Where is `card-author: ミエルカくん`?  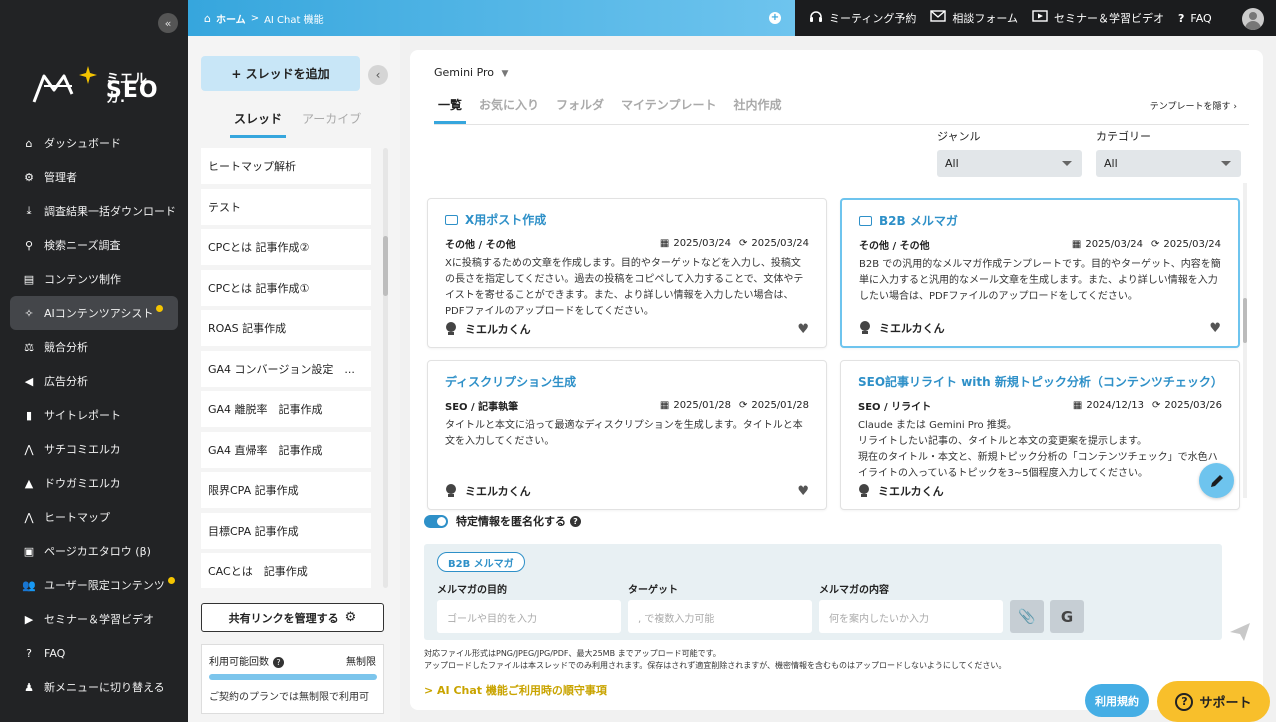 card-author: ミエルカくん is located at coordinates (488, 491).